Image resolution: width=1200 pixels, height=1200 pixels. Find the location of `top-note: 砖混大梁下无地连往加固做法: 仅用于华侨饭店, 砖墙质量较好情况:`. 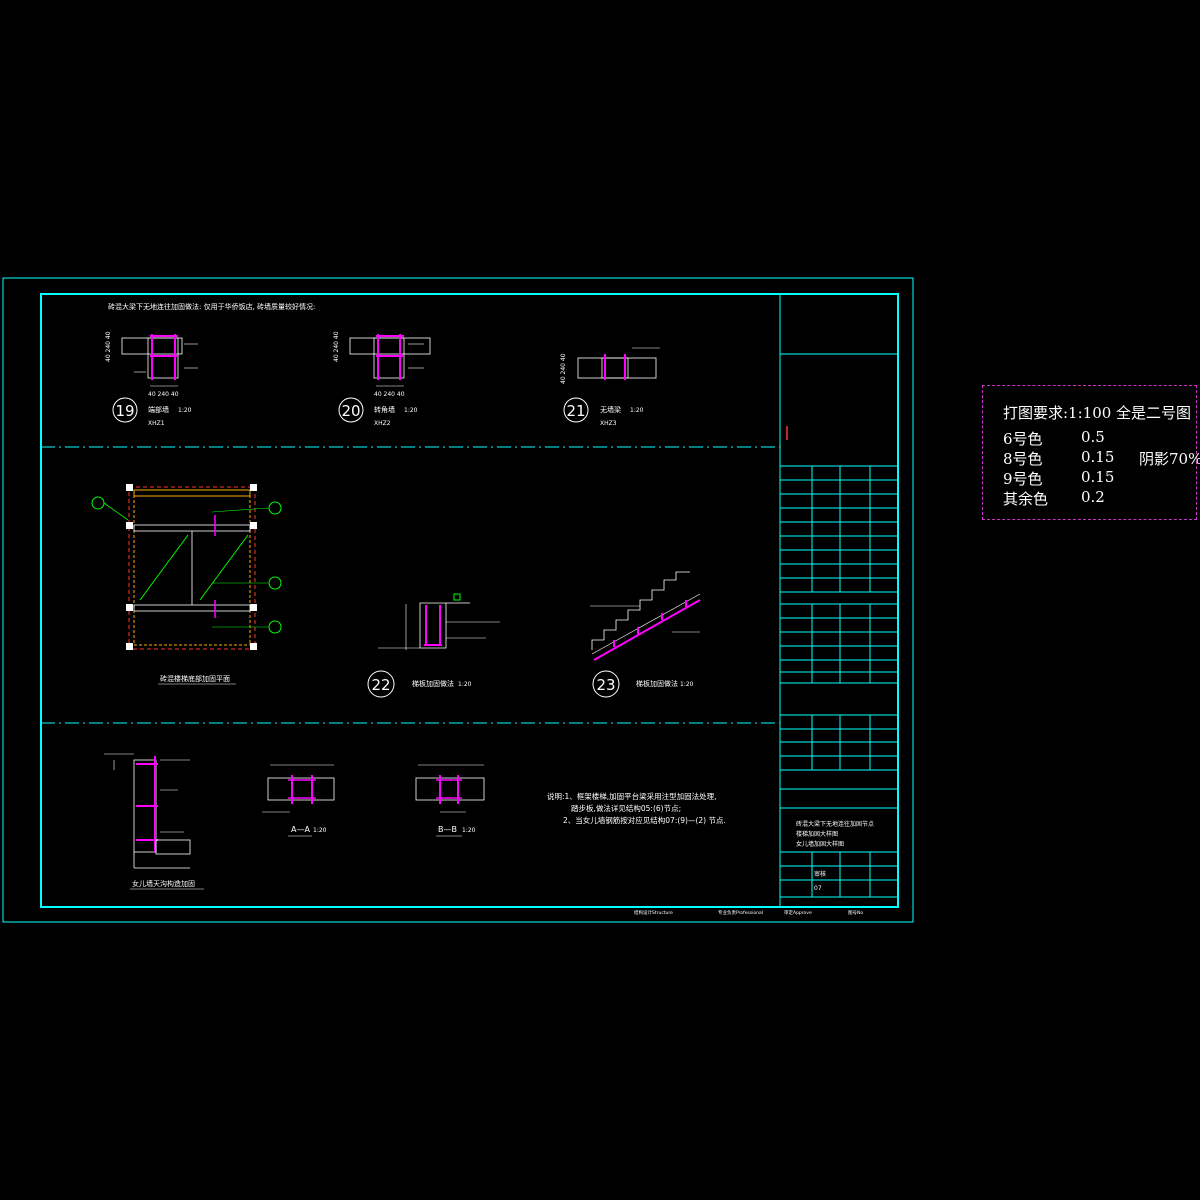

top-note: 砖混大梁下无地连往加固做法: 仅用于华侨饭店, 砖墙质量较好情况: is located at coordinates (211, 306).